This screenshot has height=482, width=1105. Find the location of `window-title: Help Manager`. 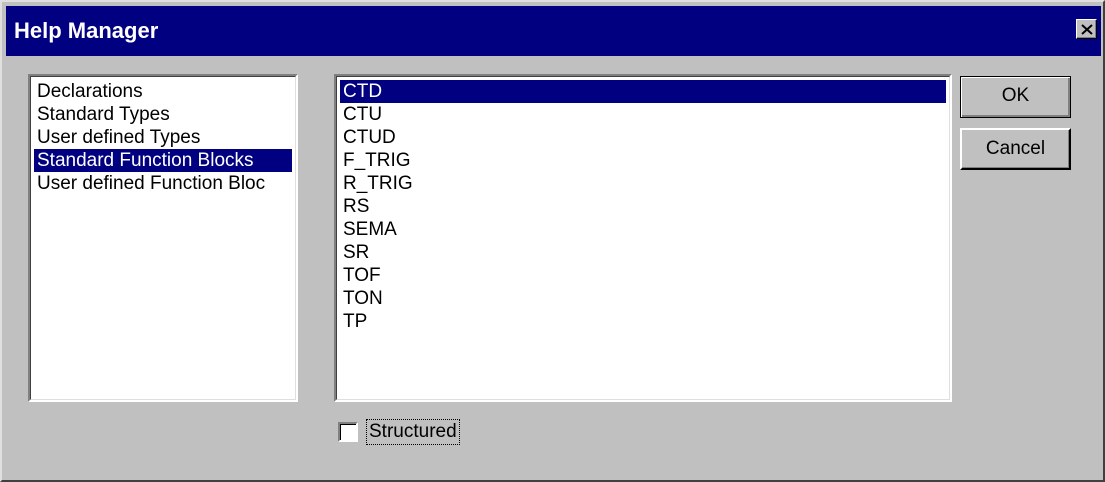

window-title: Help Manager is located at coordinates (86, 30).